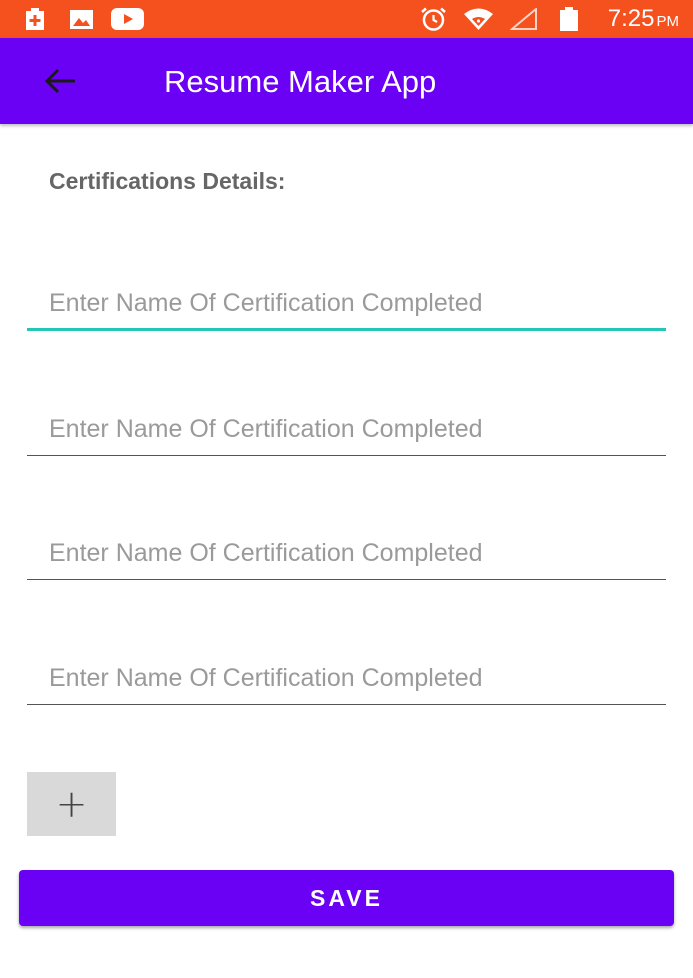  Describe the element at coordinates (35, 19) in the screenshot. I see `battery-plus-icon` at that location.